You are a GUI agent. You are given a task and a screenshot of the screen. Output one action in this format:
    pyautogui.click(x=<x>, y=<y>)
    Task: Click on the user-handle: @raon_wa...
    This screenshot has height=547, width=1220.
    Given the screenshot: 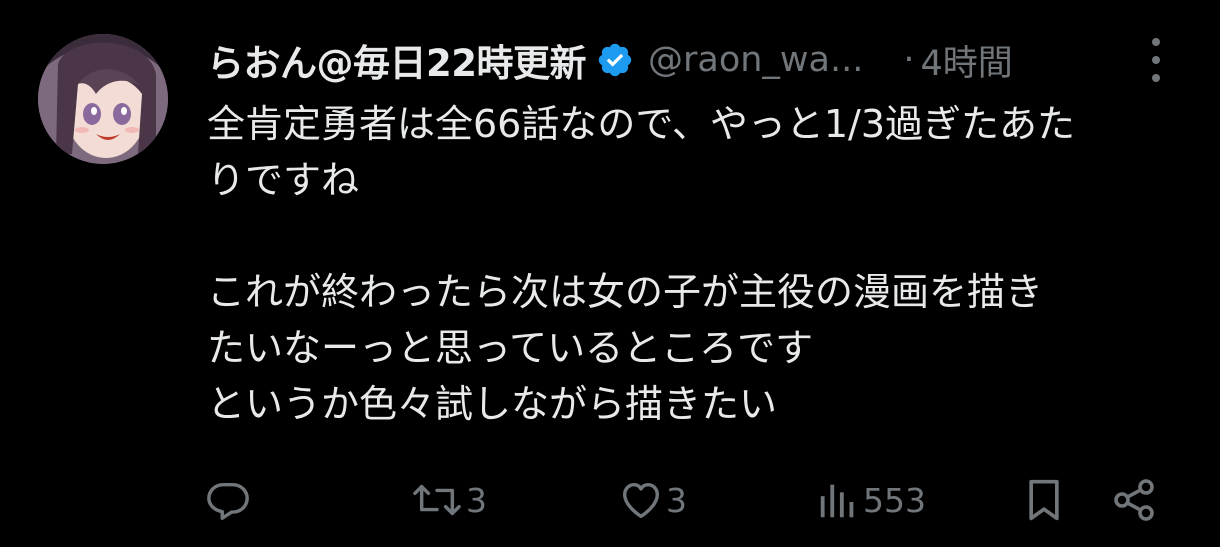 What is the action you would take?
    pyautogui.click(x=755, y=60)
    